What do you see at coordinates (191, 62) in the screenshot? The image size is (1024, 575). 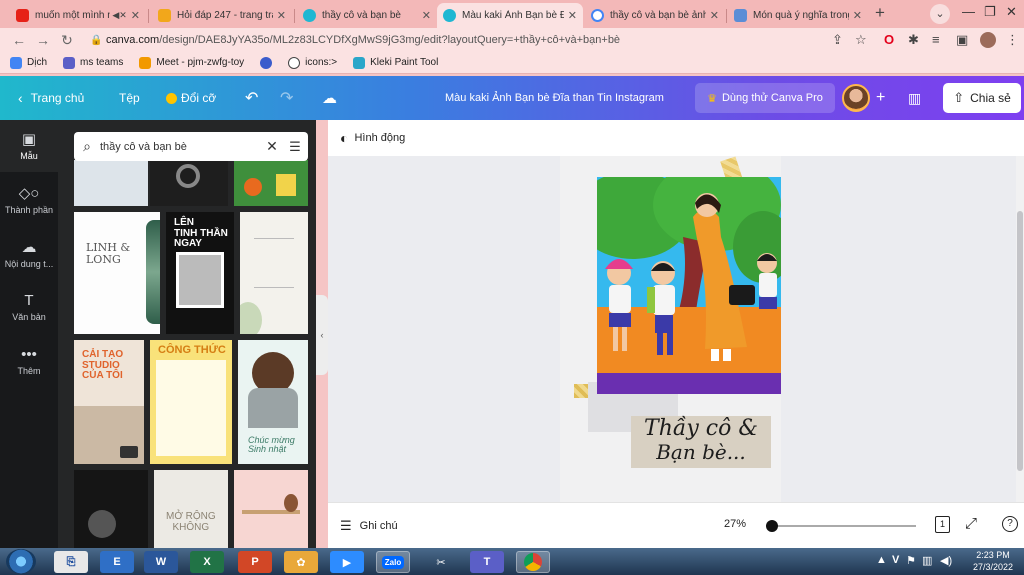 I see `bookmark-meet: Meet - pjm-zwfg-toy` at bounding box center [191, 62].